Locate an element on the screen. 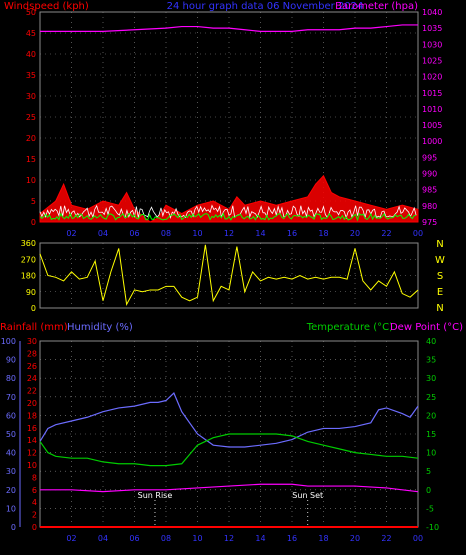 Image resolution: width=466 pixels, height=555 pixels. windspeed-tick-label: 30 is located at coordinates (31, 96).